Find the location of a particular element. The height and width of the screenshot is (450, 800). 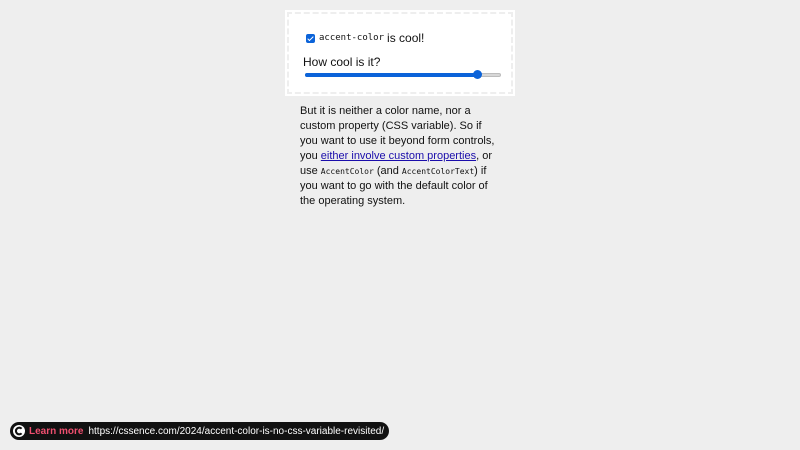

accentcolor-code: AccentColor is located at coordinates (347, 171).